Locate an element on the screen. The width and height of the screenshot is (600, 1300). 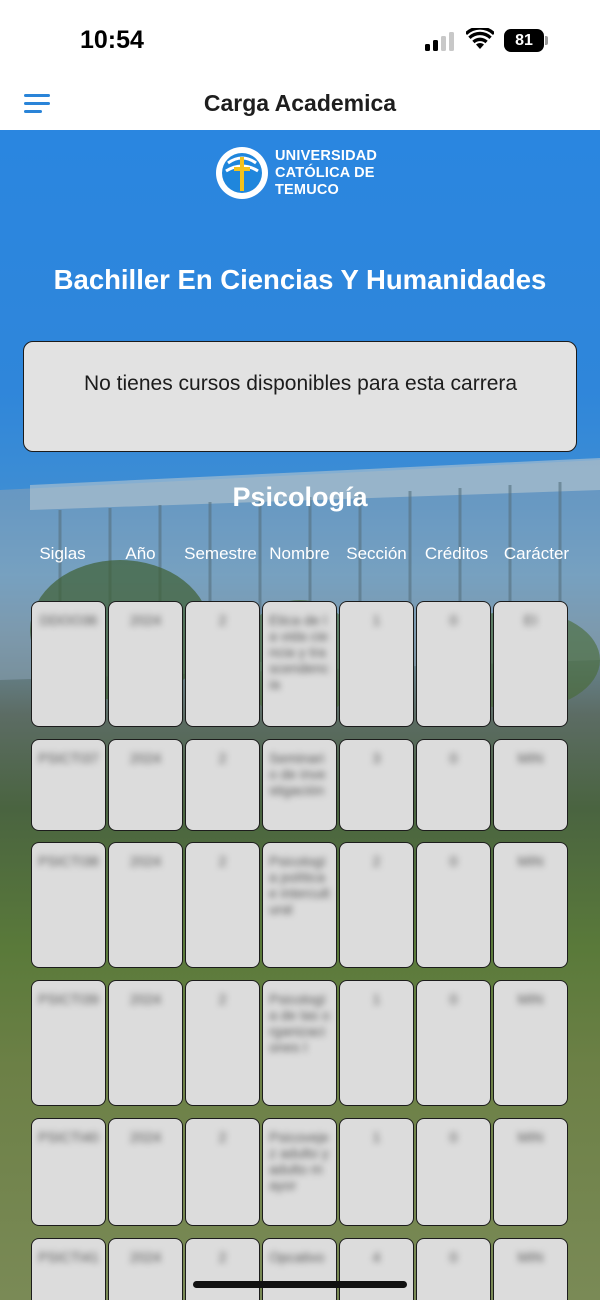
column-header-creditos-label: Créditos is located at coordinates (456, 553).